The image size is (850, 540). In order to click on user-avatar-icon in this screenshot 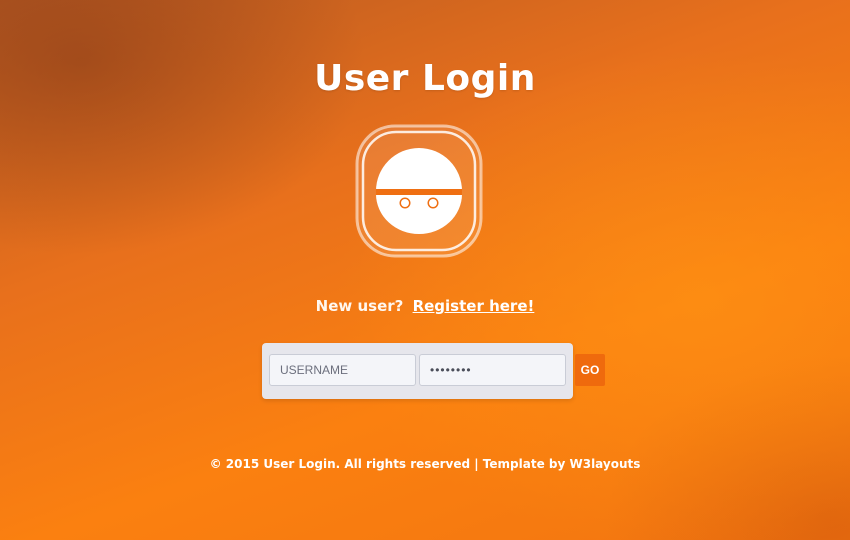, I will do `click(419, 191)`.